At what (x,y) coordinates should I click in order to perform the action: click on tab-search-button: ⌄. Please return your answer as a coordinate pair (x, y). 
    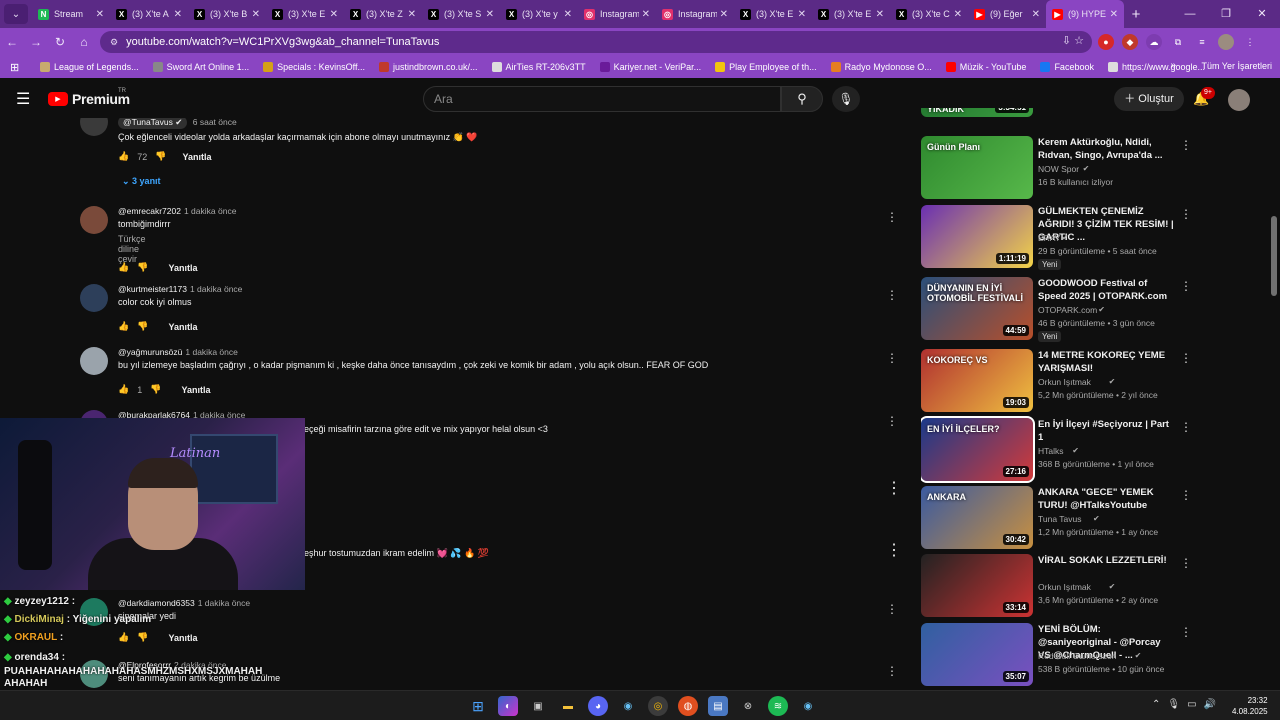
    Looking at the image, I should click on (16, 14).